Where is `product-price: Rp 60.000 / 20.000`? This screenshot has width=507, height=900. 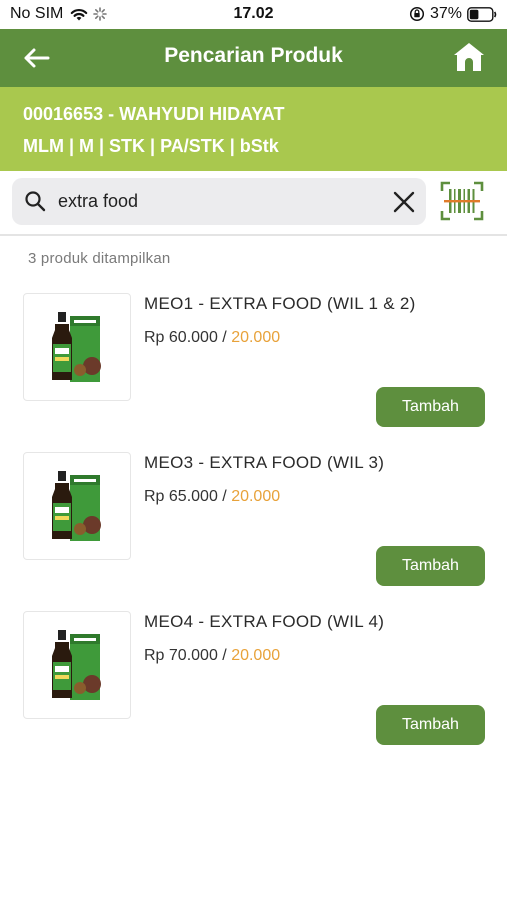 product-price: Rp 60.000 / 20.000 is located at coordinates (212, 338).